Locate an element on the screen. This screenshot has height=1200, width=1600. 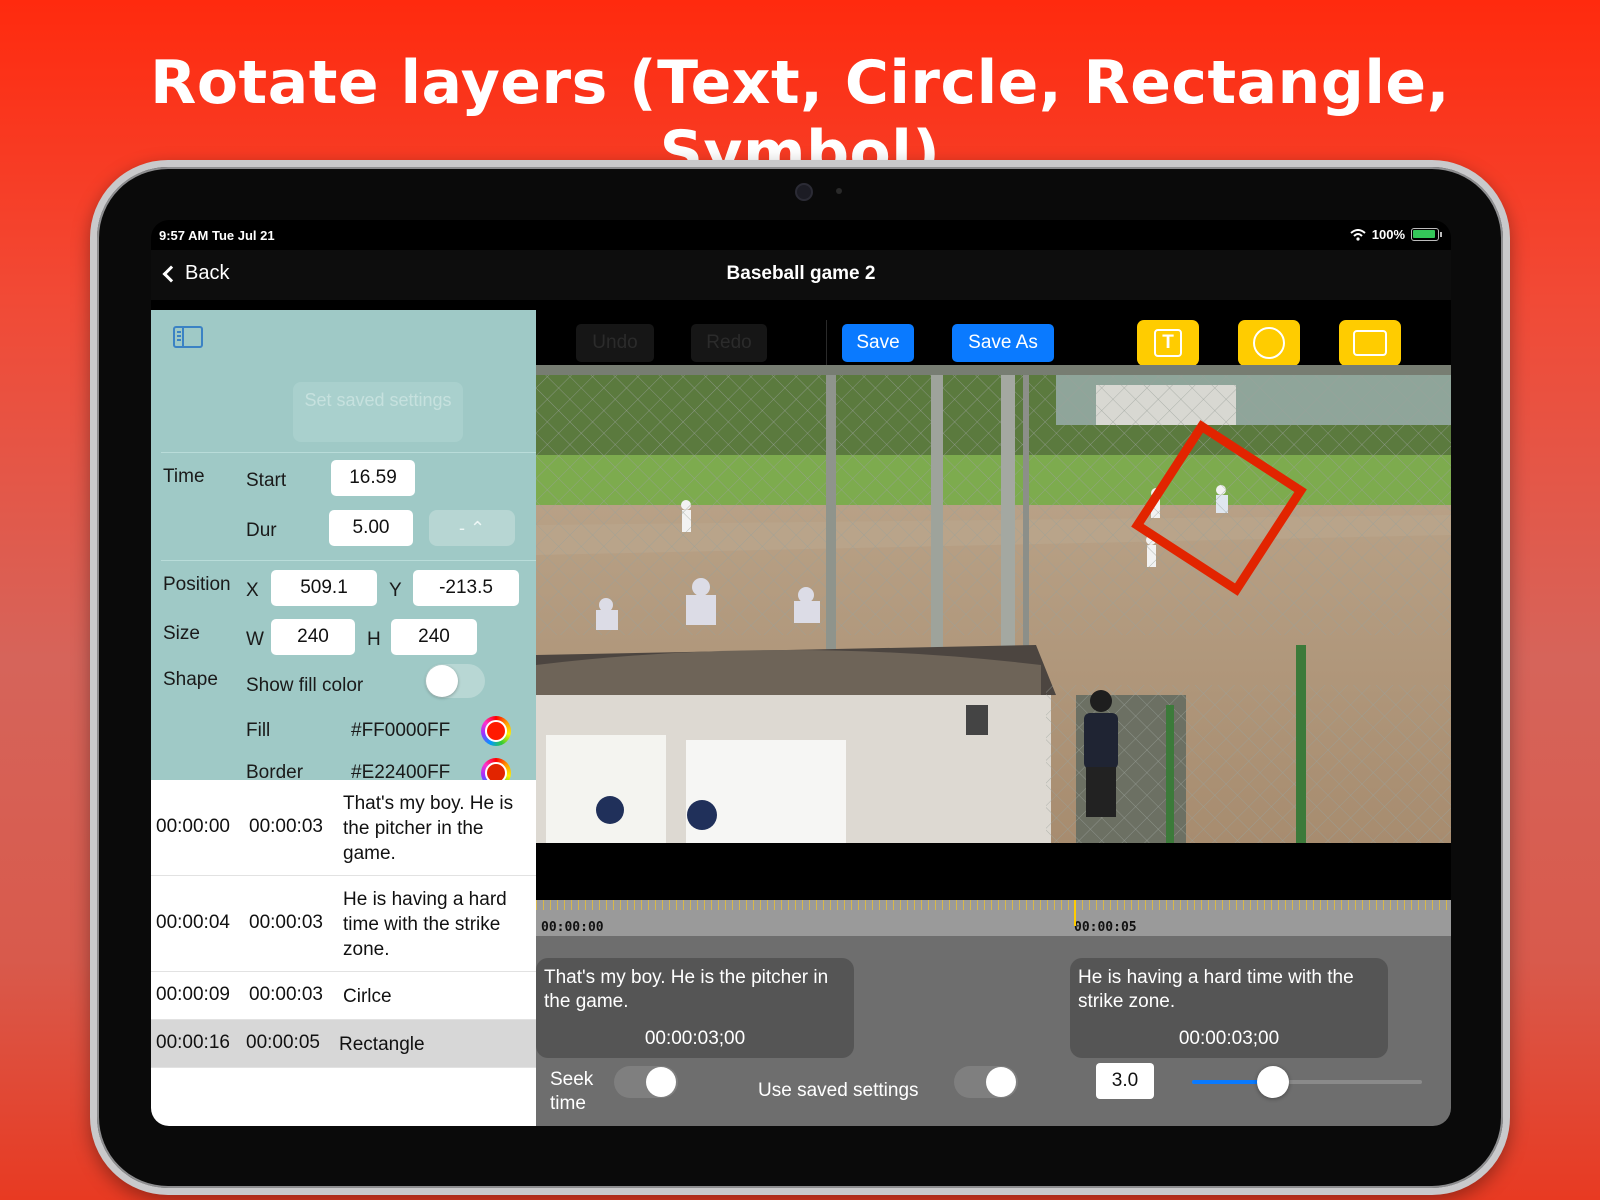
set-saved-settings-button: Set saved settings is located at coordinates (378, 412).